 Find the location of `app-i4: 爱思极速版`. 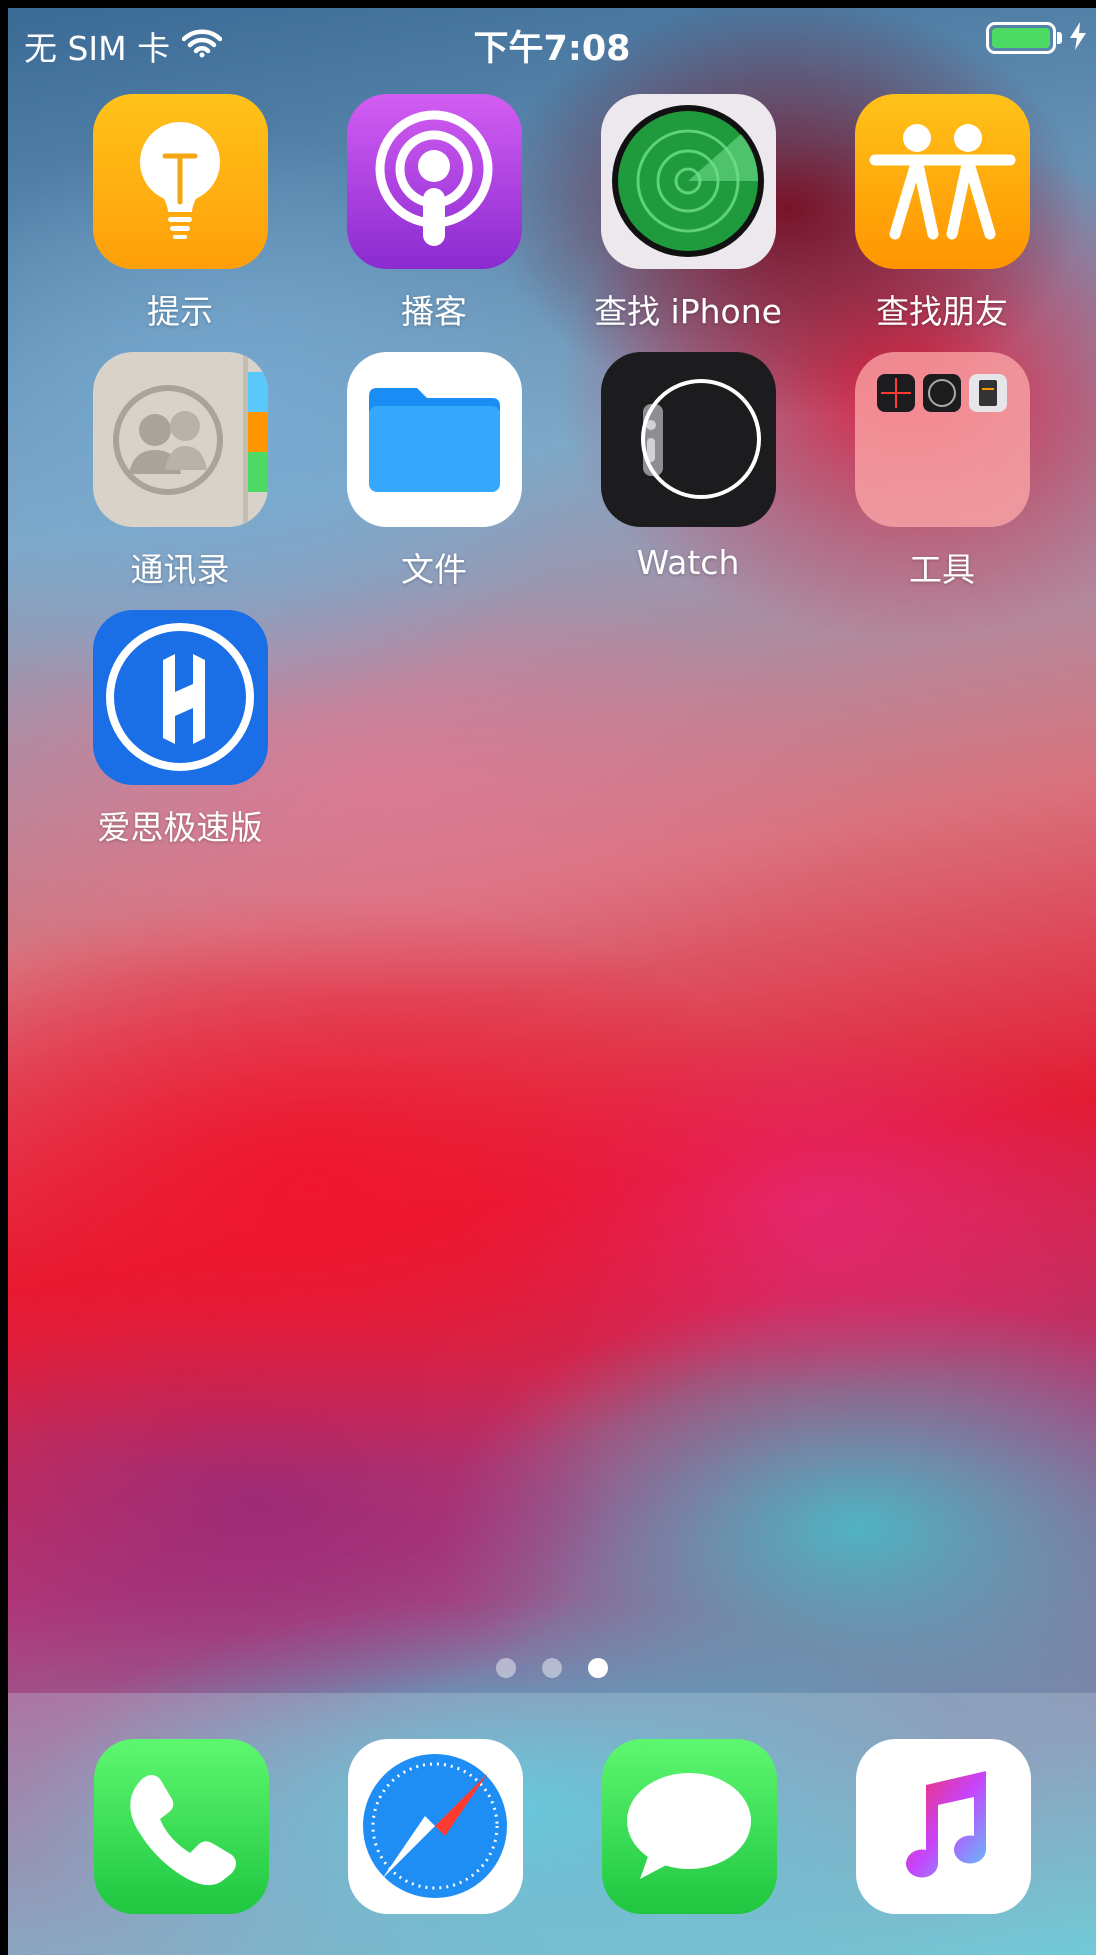

app-i4: 爱思极速版 is located at coordinates (180, 729).